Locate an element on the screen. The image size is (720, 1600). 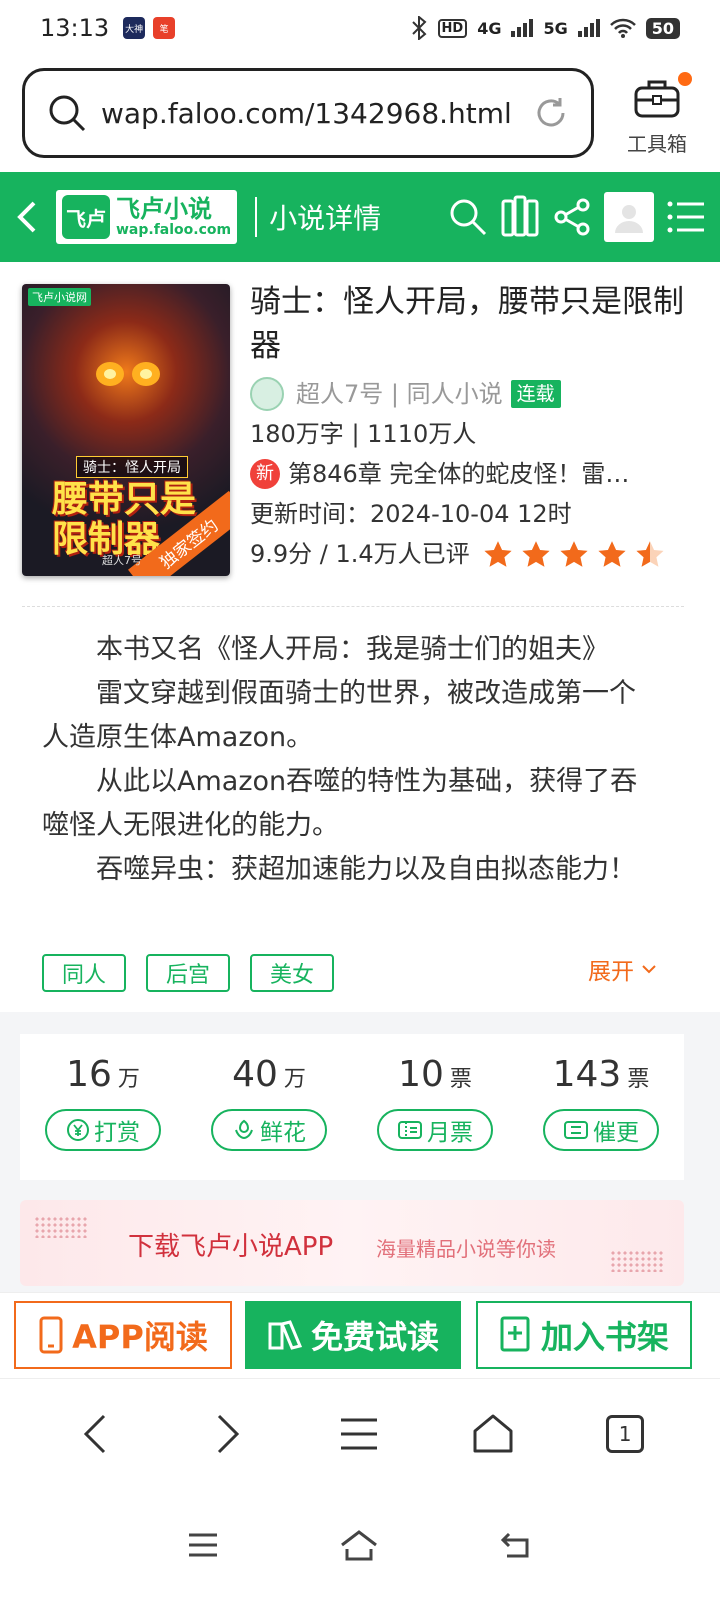
author-name: 超人7号 is located at coordinates (339, 394).